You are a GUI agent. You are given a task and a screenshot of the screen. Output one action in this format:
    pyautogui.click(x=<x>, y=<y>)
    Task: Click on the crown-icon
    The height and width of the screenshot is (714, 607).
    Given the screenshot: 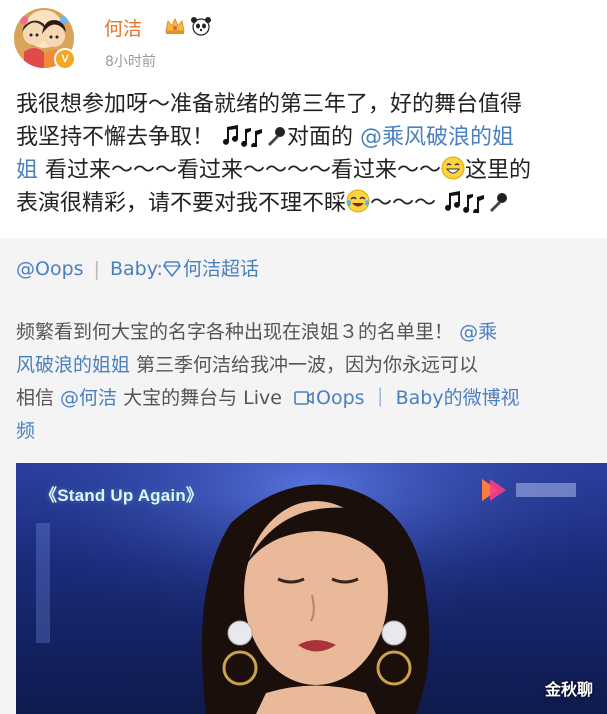 What is the action you would take?
    pyautogui.click(x=175, y=25)
    